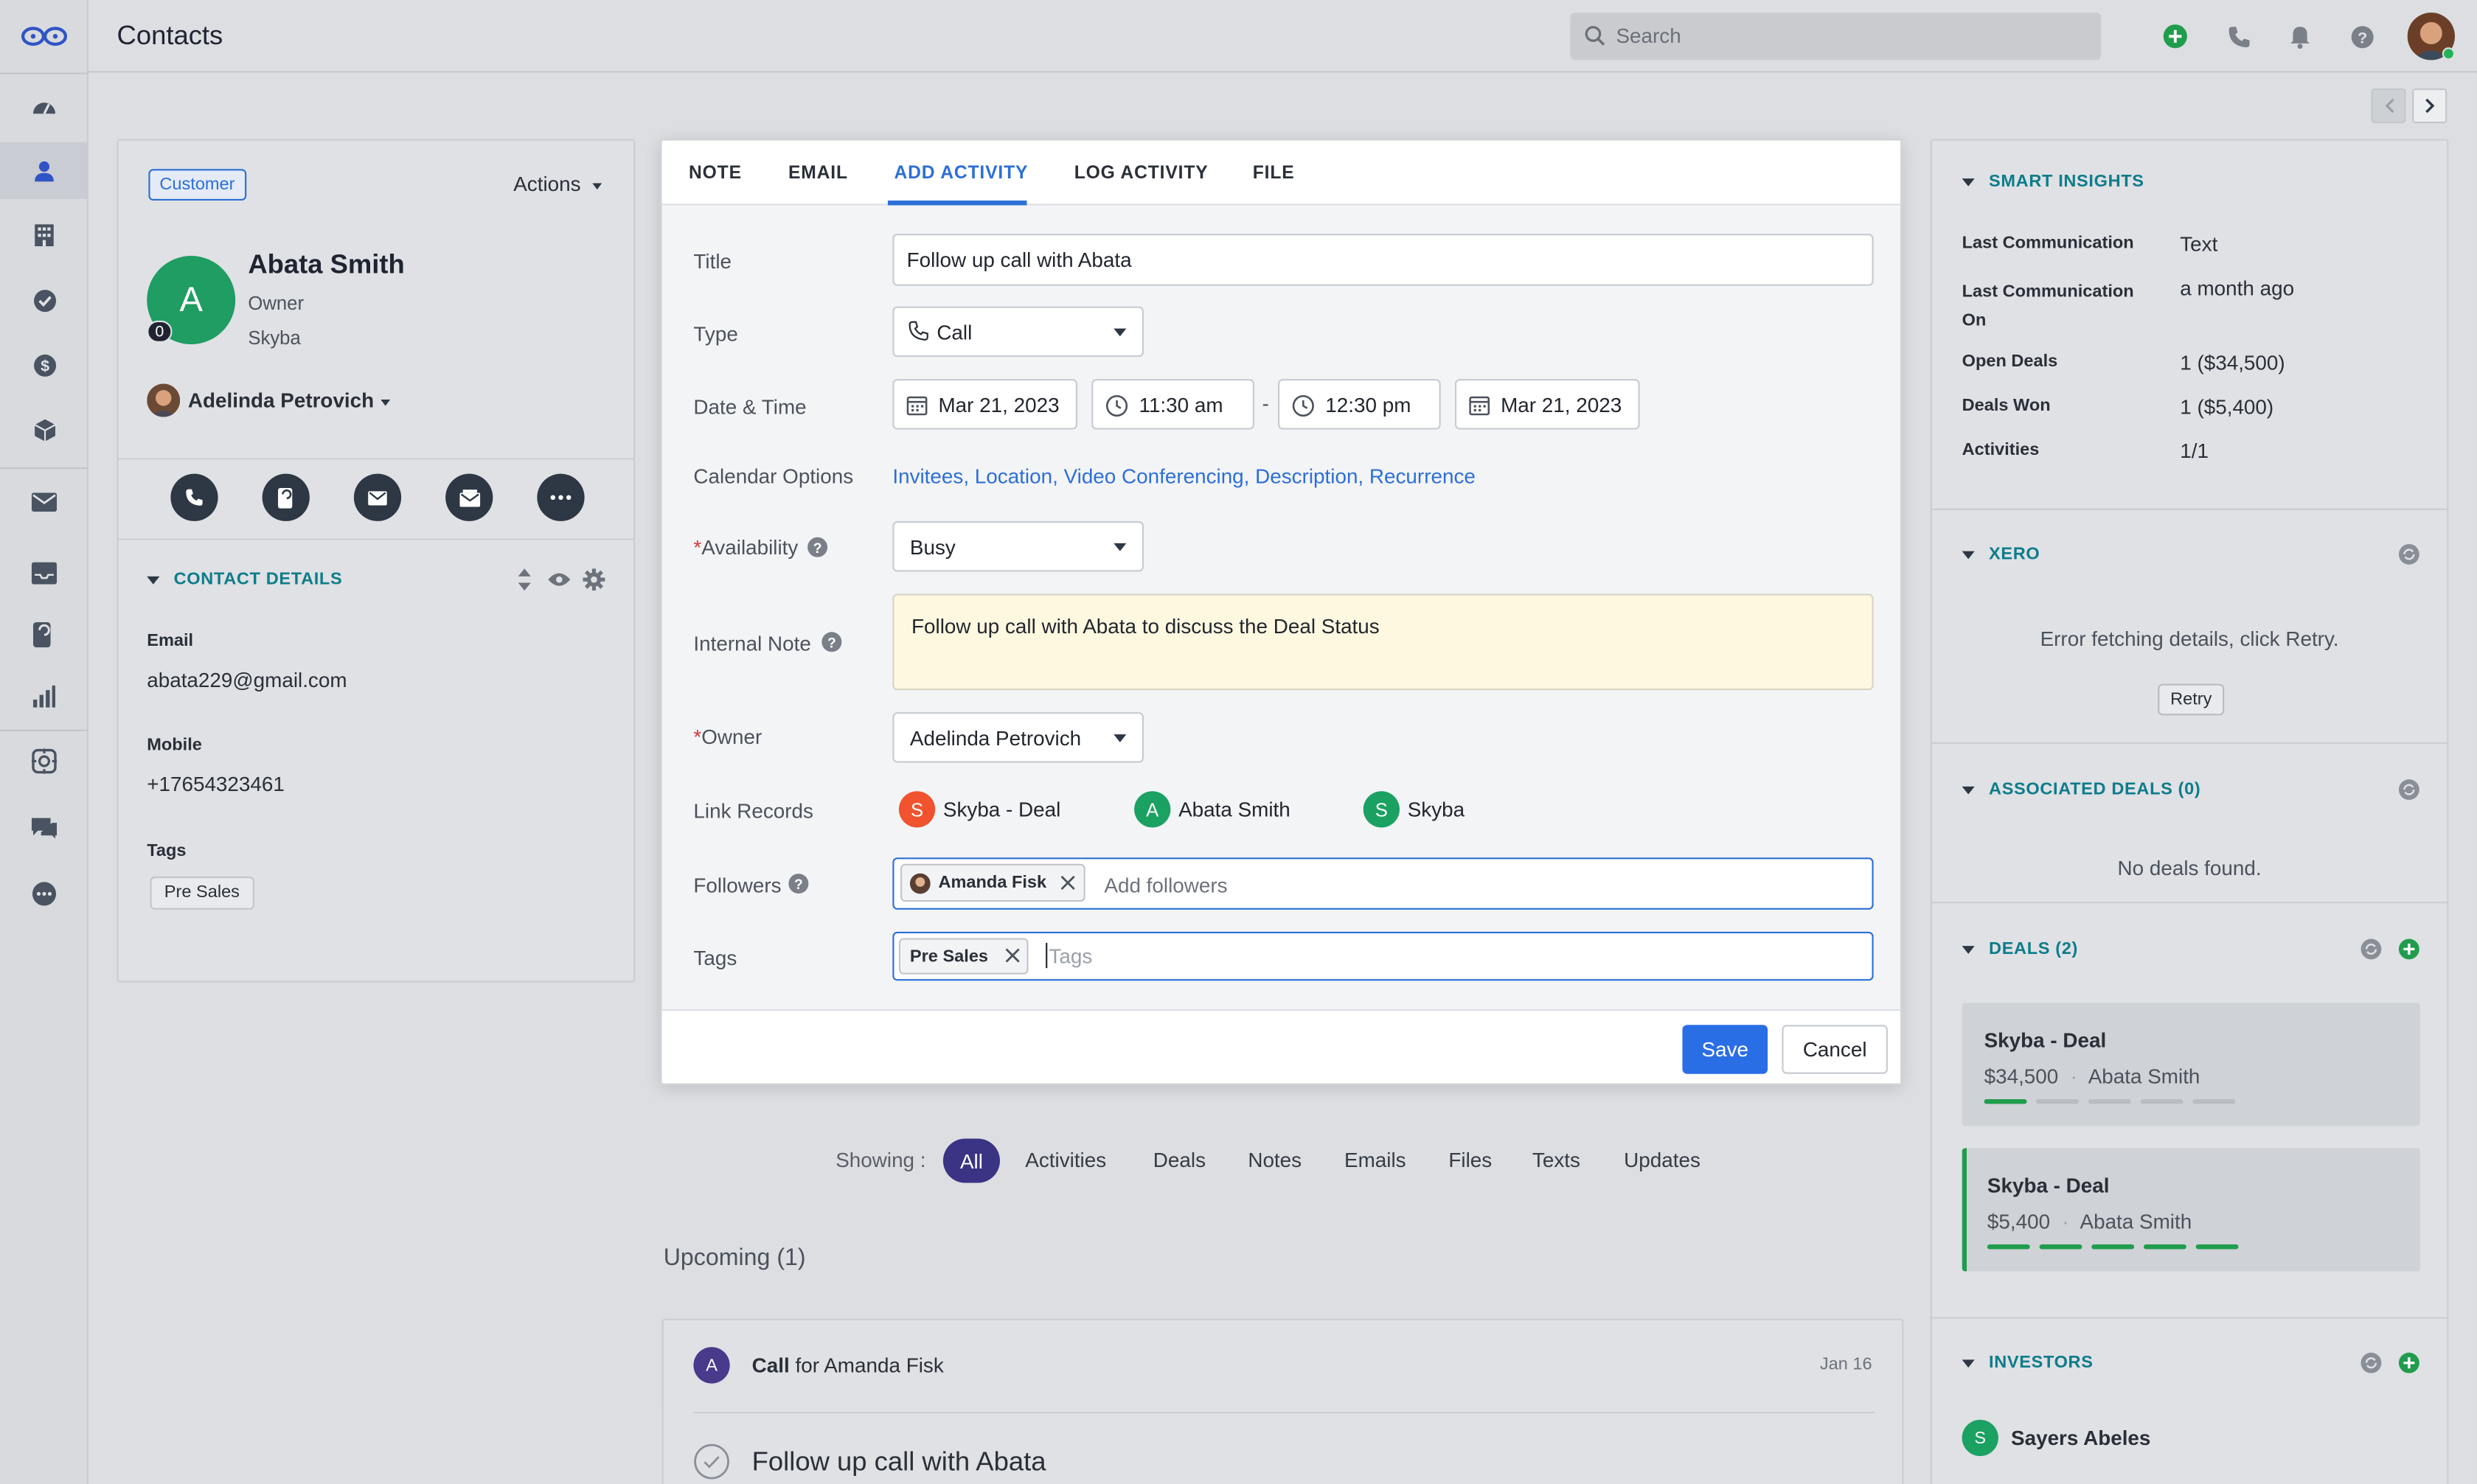  I want to click on tasks-icon, so click(44, 300).